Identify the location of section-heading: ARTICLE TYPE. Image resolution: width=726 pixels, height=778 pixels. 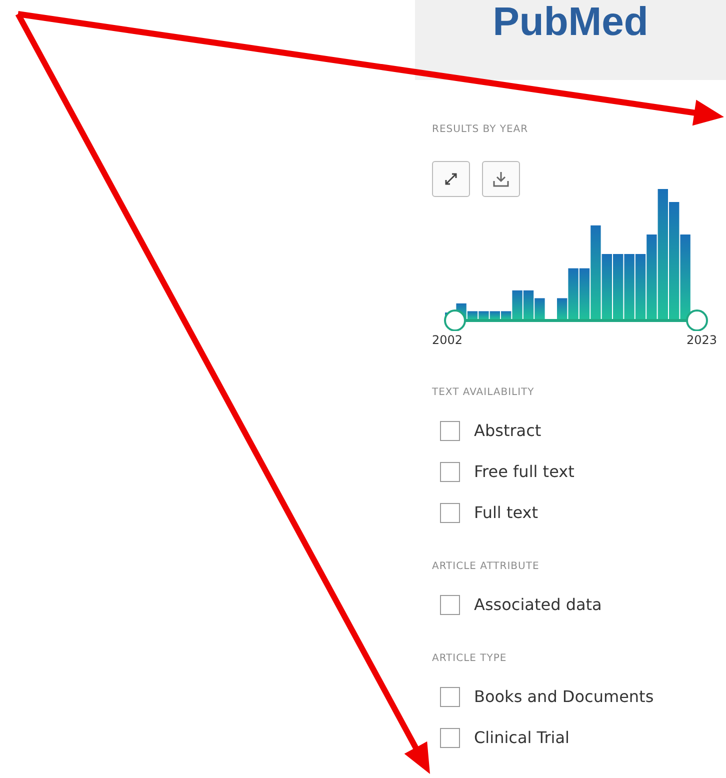
(470, 658).